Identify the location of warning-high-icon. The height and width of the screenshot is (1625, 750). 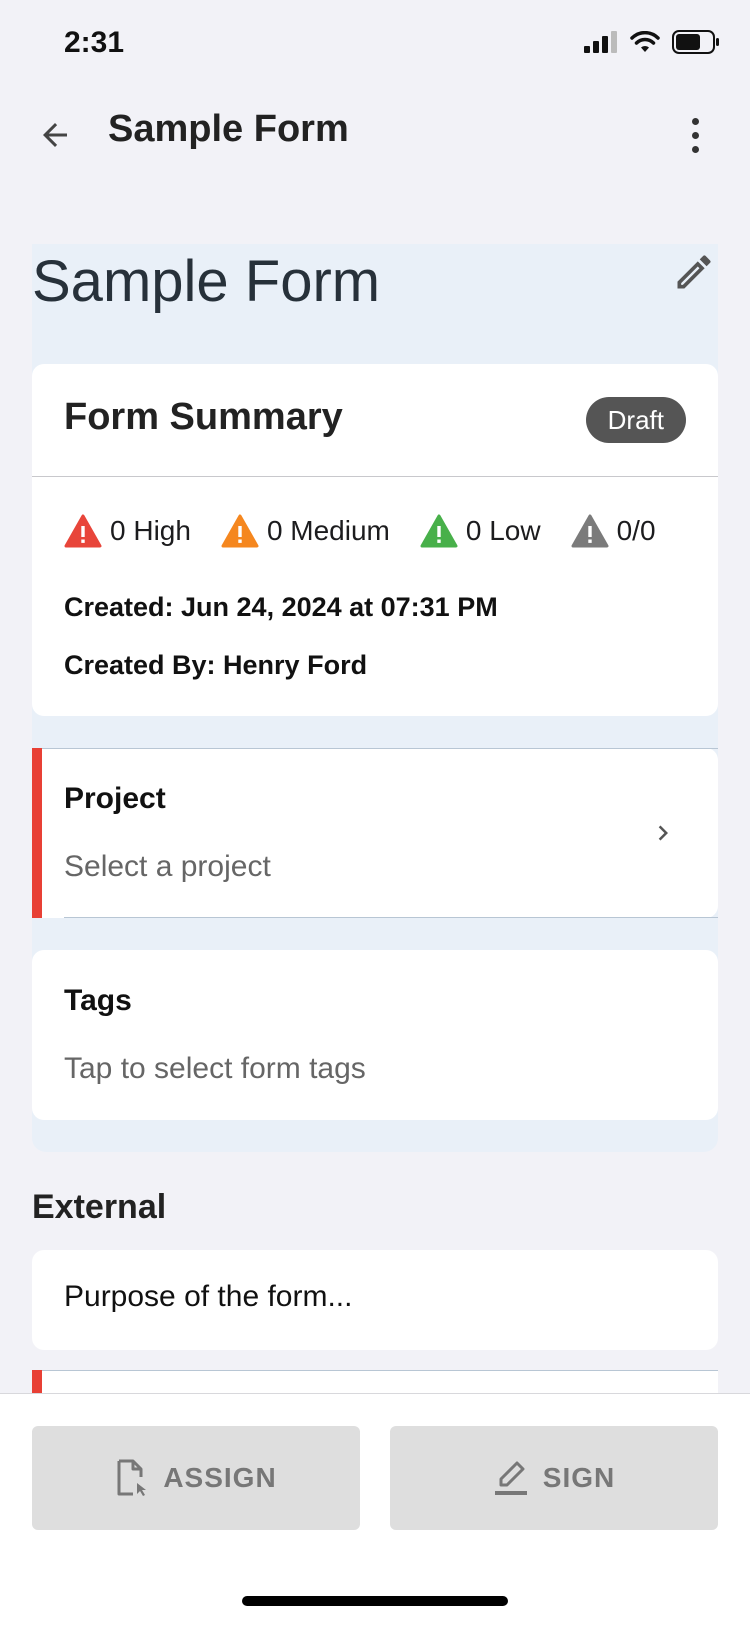
(83, 531).